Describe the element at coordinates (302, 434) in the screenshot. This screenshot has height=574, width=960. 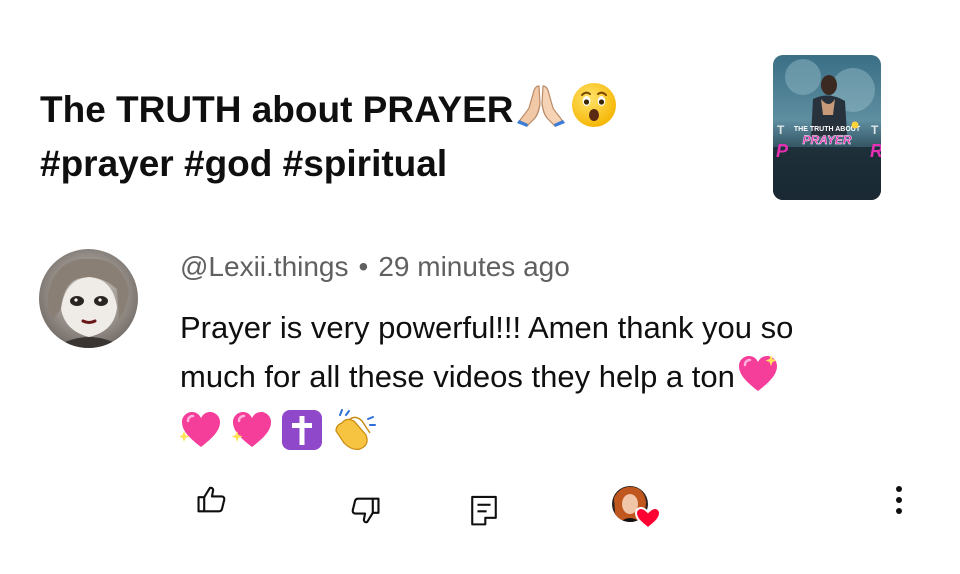
I see `latin-cross-emoji` at that location.